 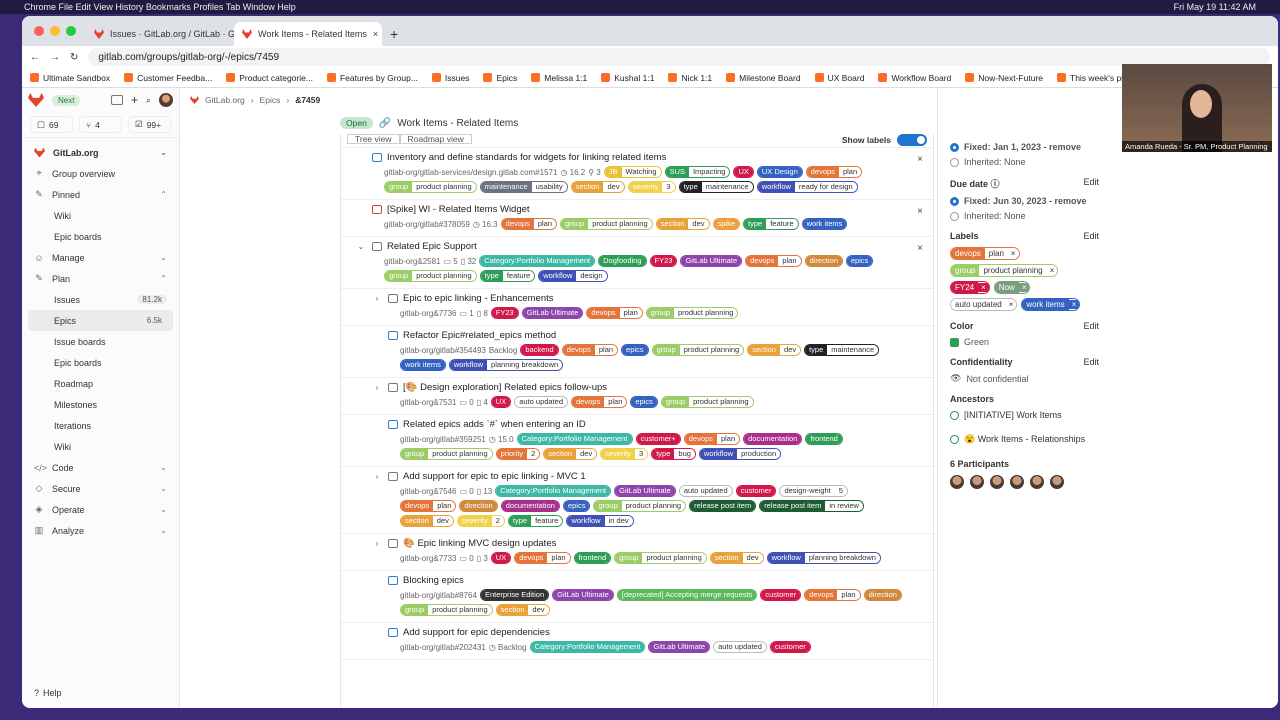 I want to click on scoped-label: Enterprise Edition, so click(x=514, y=595).